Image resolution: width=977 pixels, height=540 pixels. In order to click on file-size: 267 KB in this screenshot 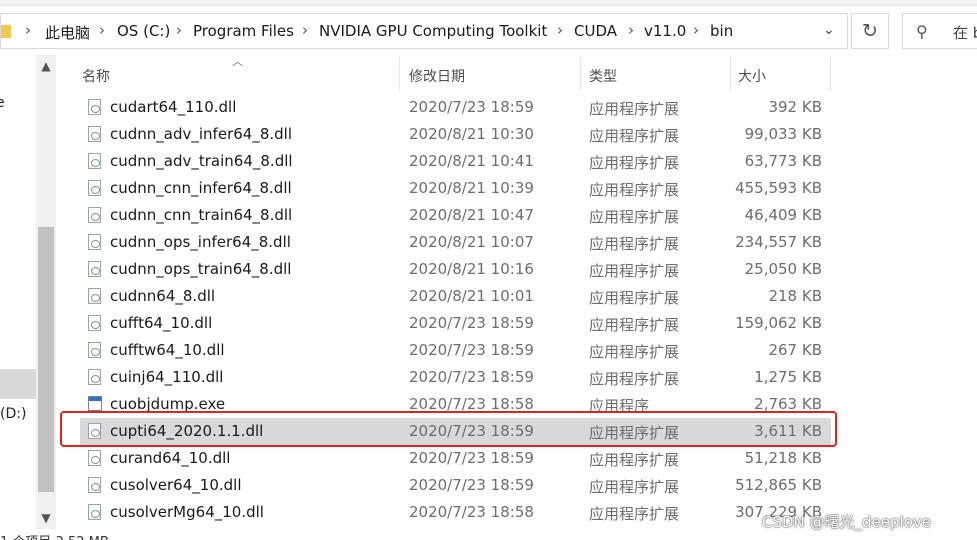, I will do `click(795, 350)`.